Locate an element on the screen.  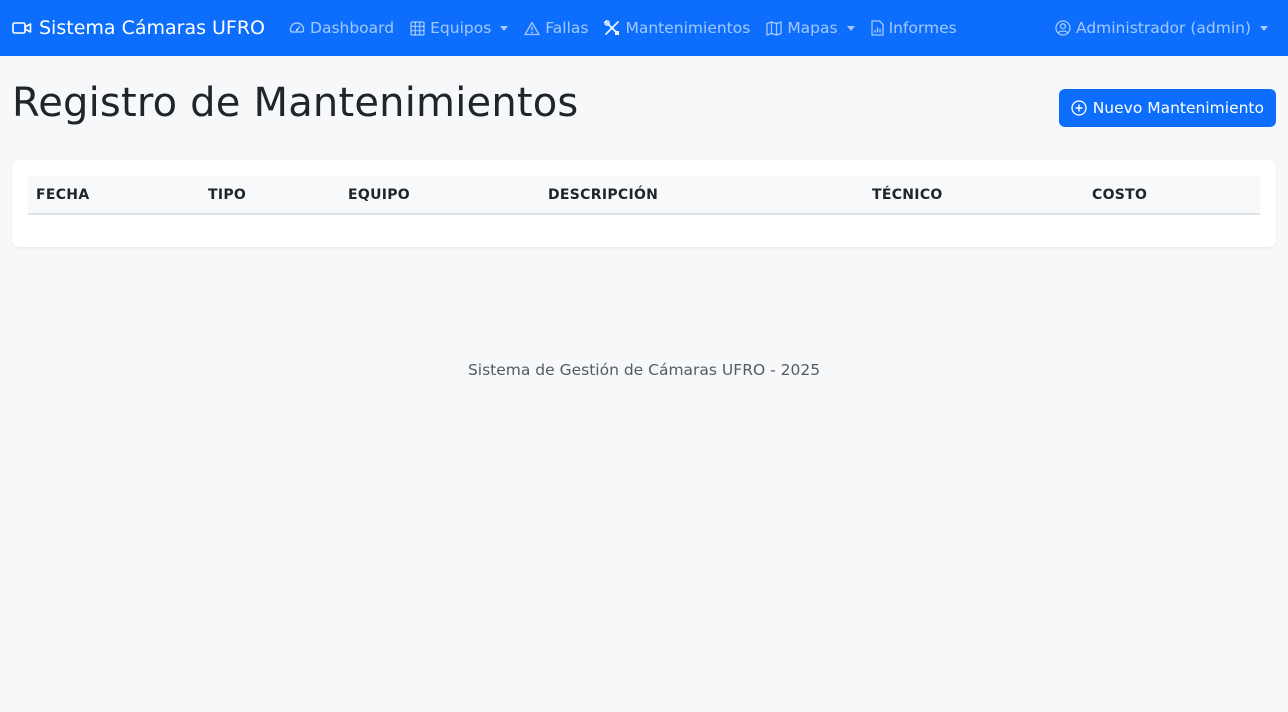
nav-item-fallas: Fallas is located at coordinates (556, 28).